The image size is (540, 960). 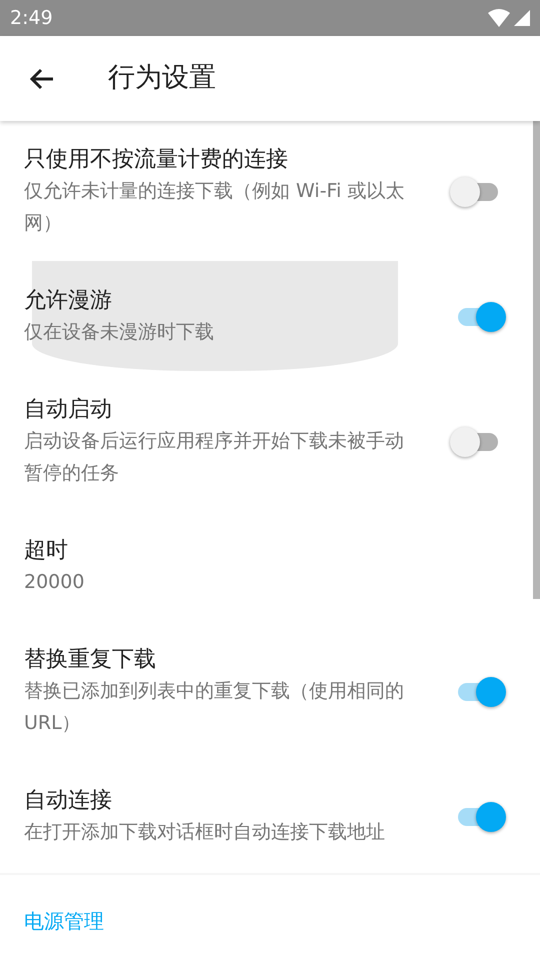 I want to click on setting-title: 超时, so click(x=46, y=551).